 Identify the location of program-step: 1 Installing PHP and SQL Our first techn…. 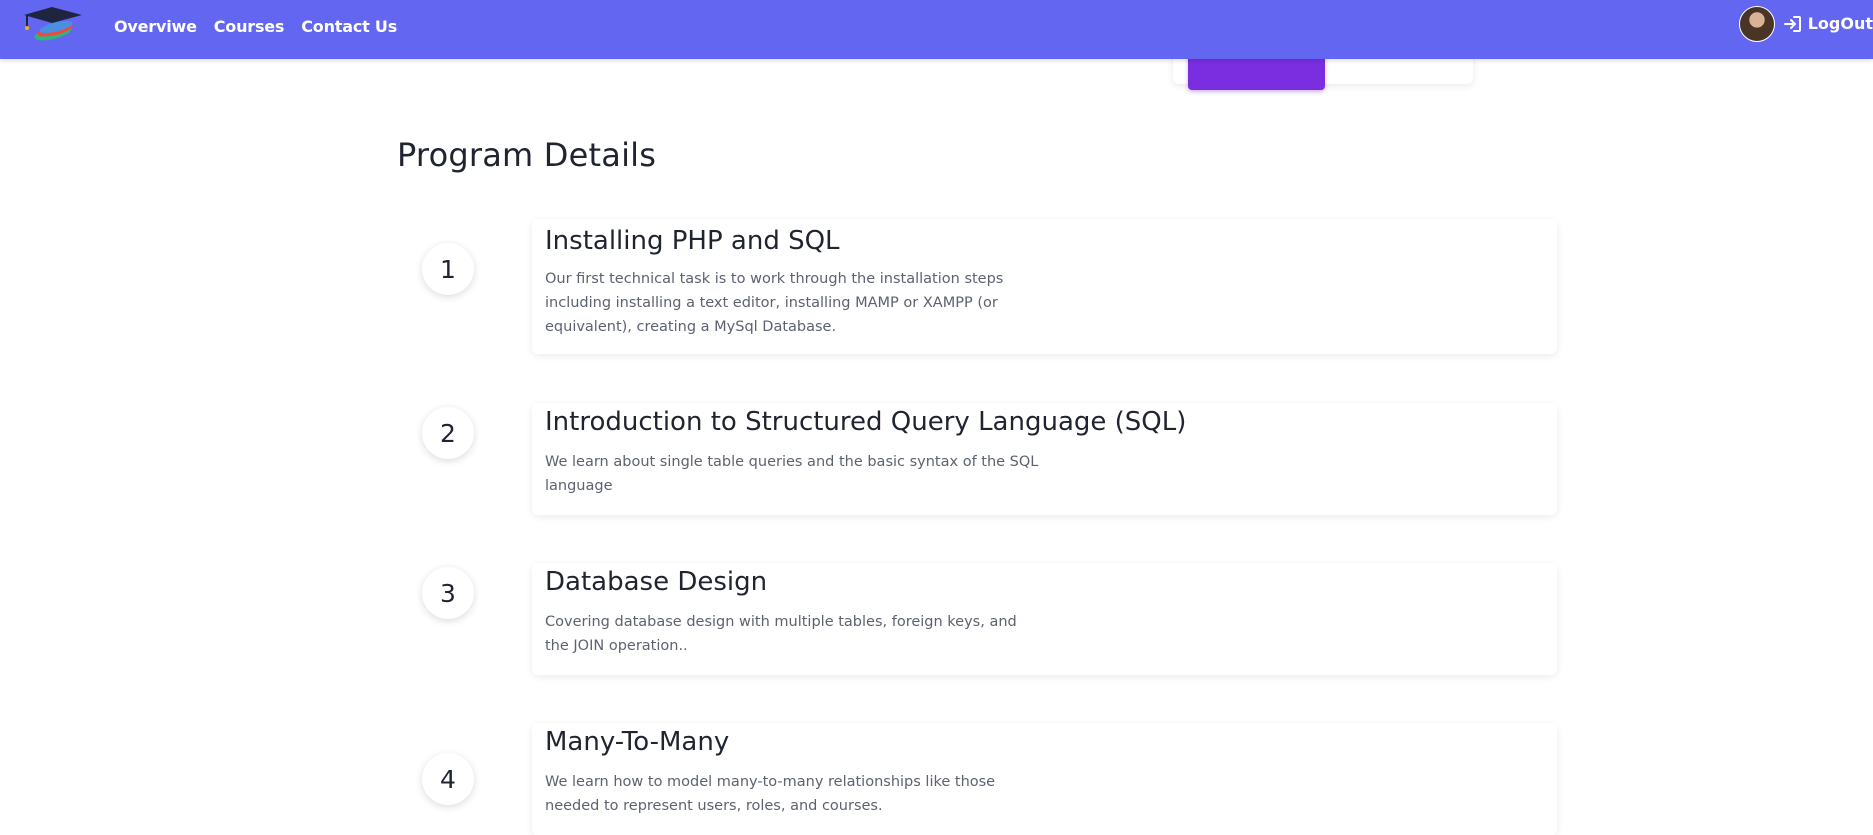
(977, 287).